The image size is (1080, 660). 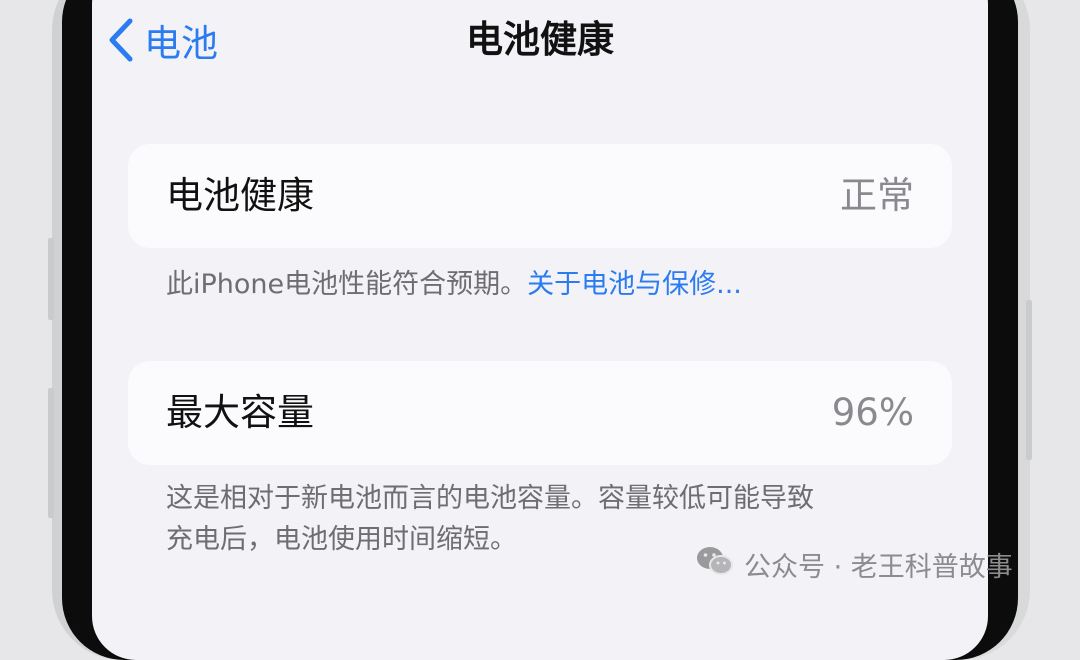 I want to click on maximum-capacity-label: 最大容量, so click(x=240, y=412).